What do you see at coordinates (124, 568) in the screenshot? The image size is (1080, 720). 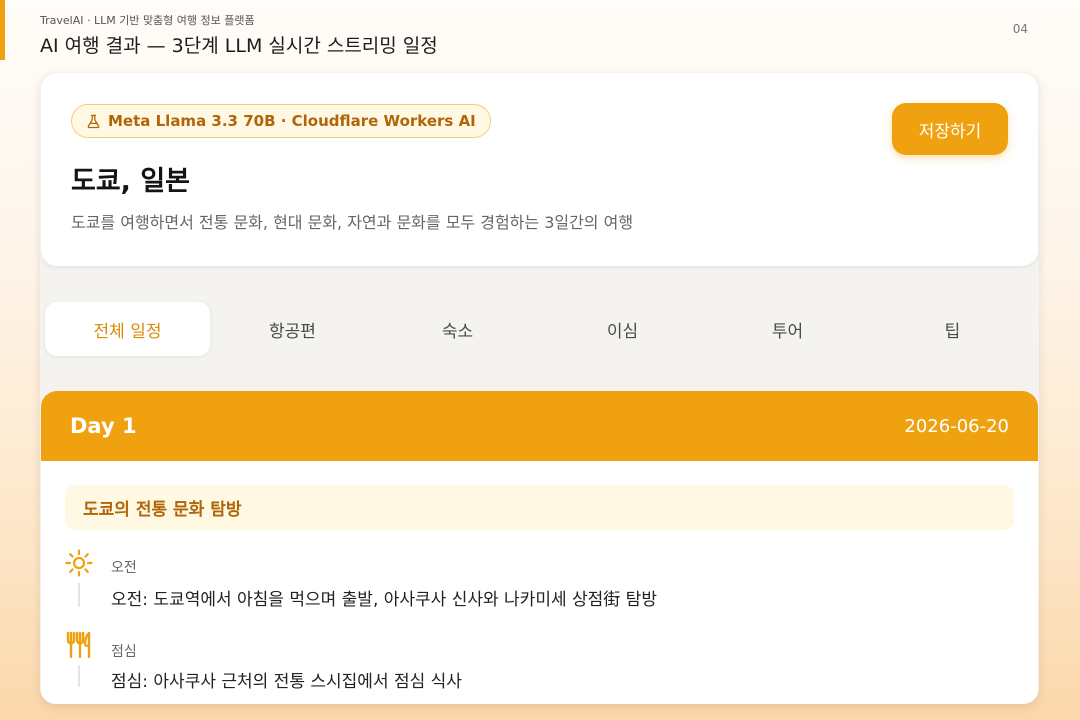 I see `timeline-period: 오전` at bounding box center [124, 568].